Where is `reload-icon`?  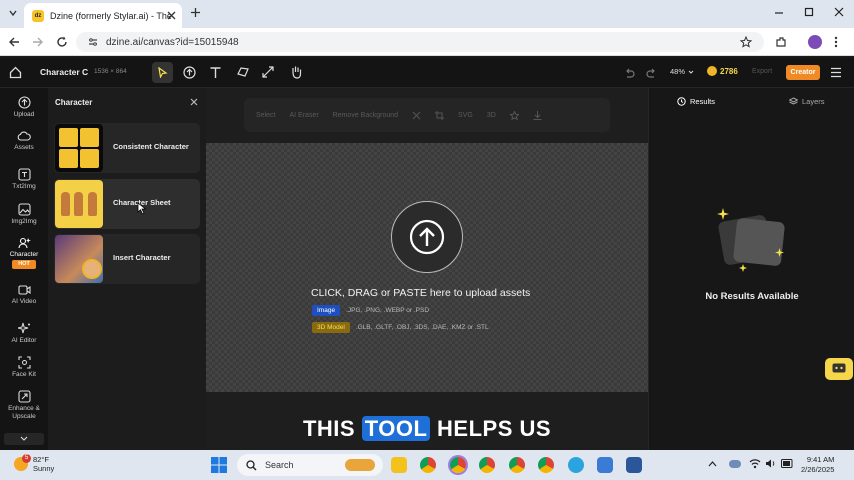
reload-icon is located at coordinates (62, 42).